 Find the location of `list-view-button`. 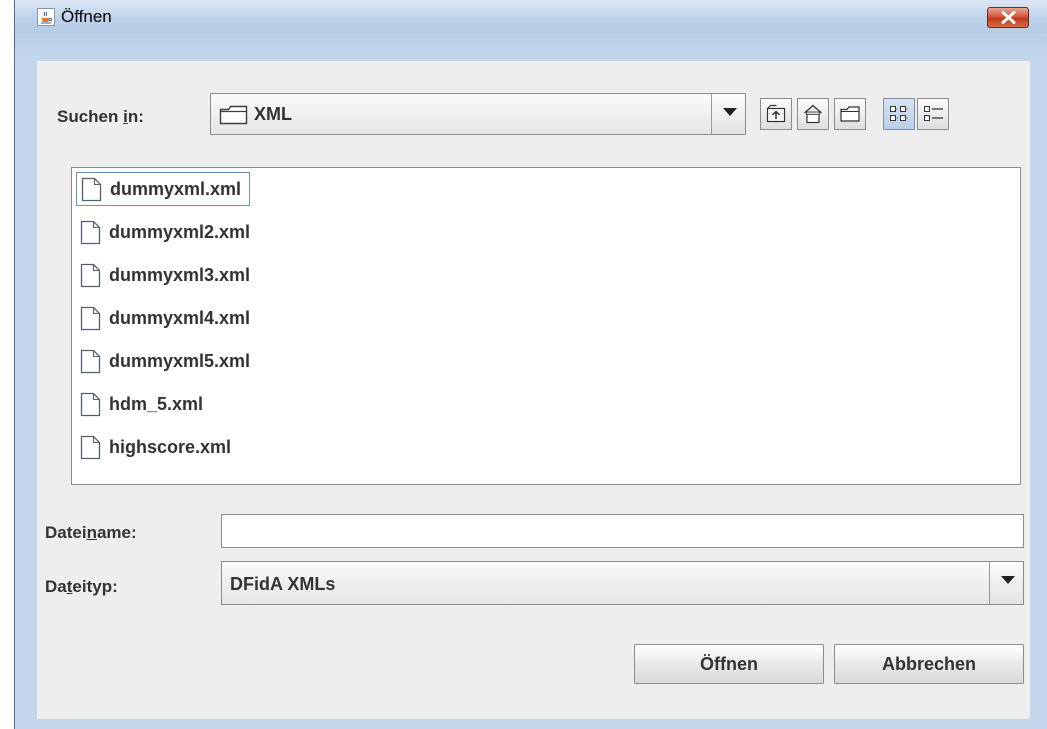

list-view-button is located at coordinates (899, 114).